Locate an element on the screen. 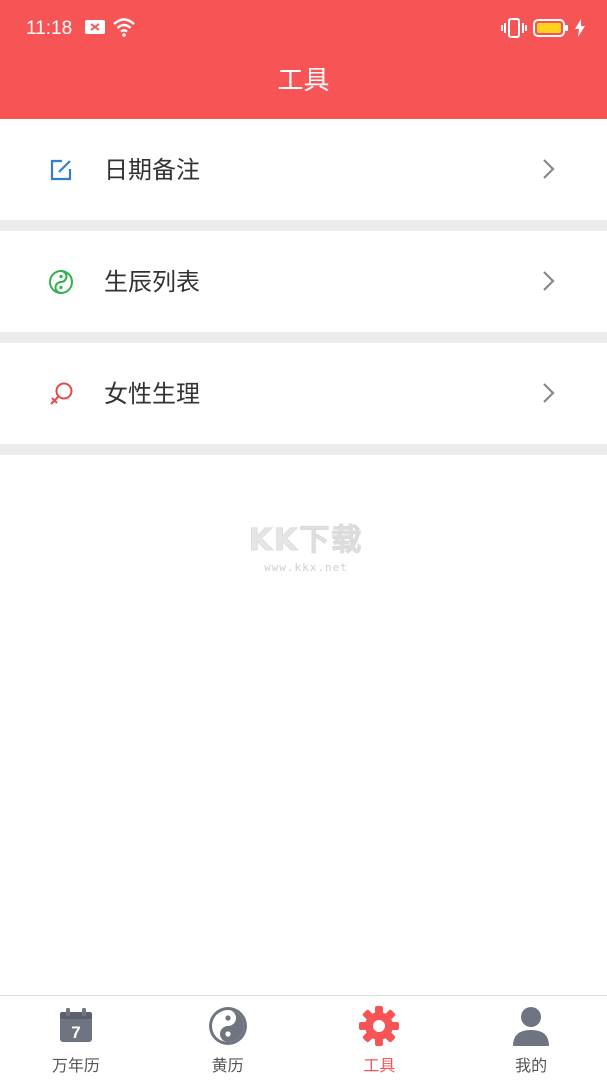  calendar-day: 7 is located at coordinates (75, 1032).